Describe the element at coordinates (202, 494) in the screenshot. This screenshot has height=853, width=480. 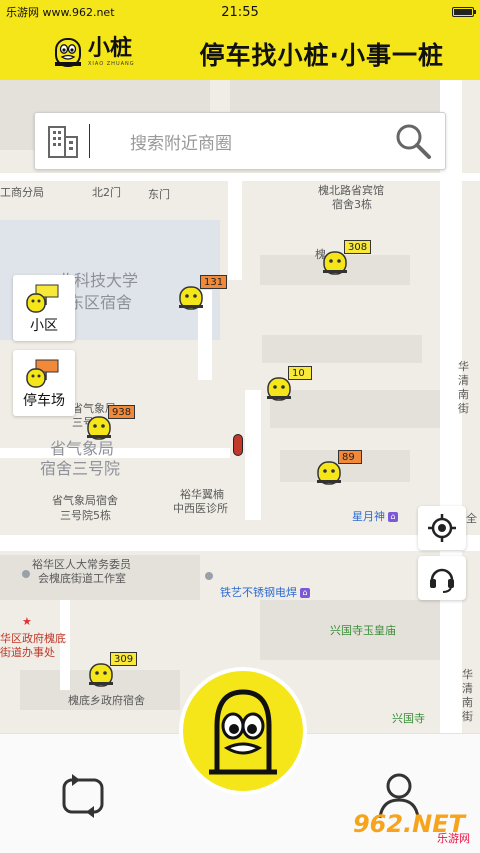
I see `map-label: 裕华翼楠` at that location.